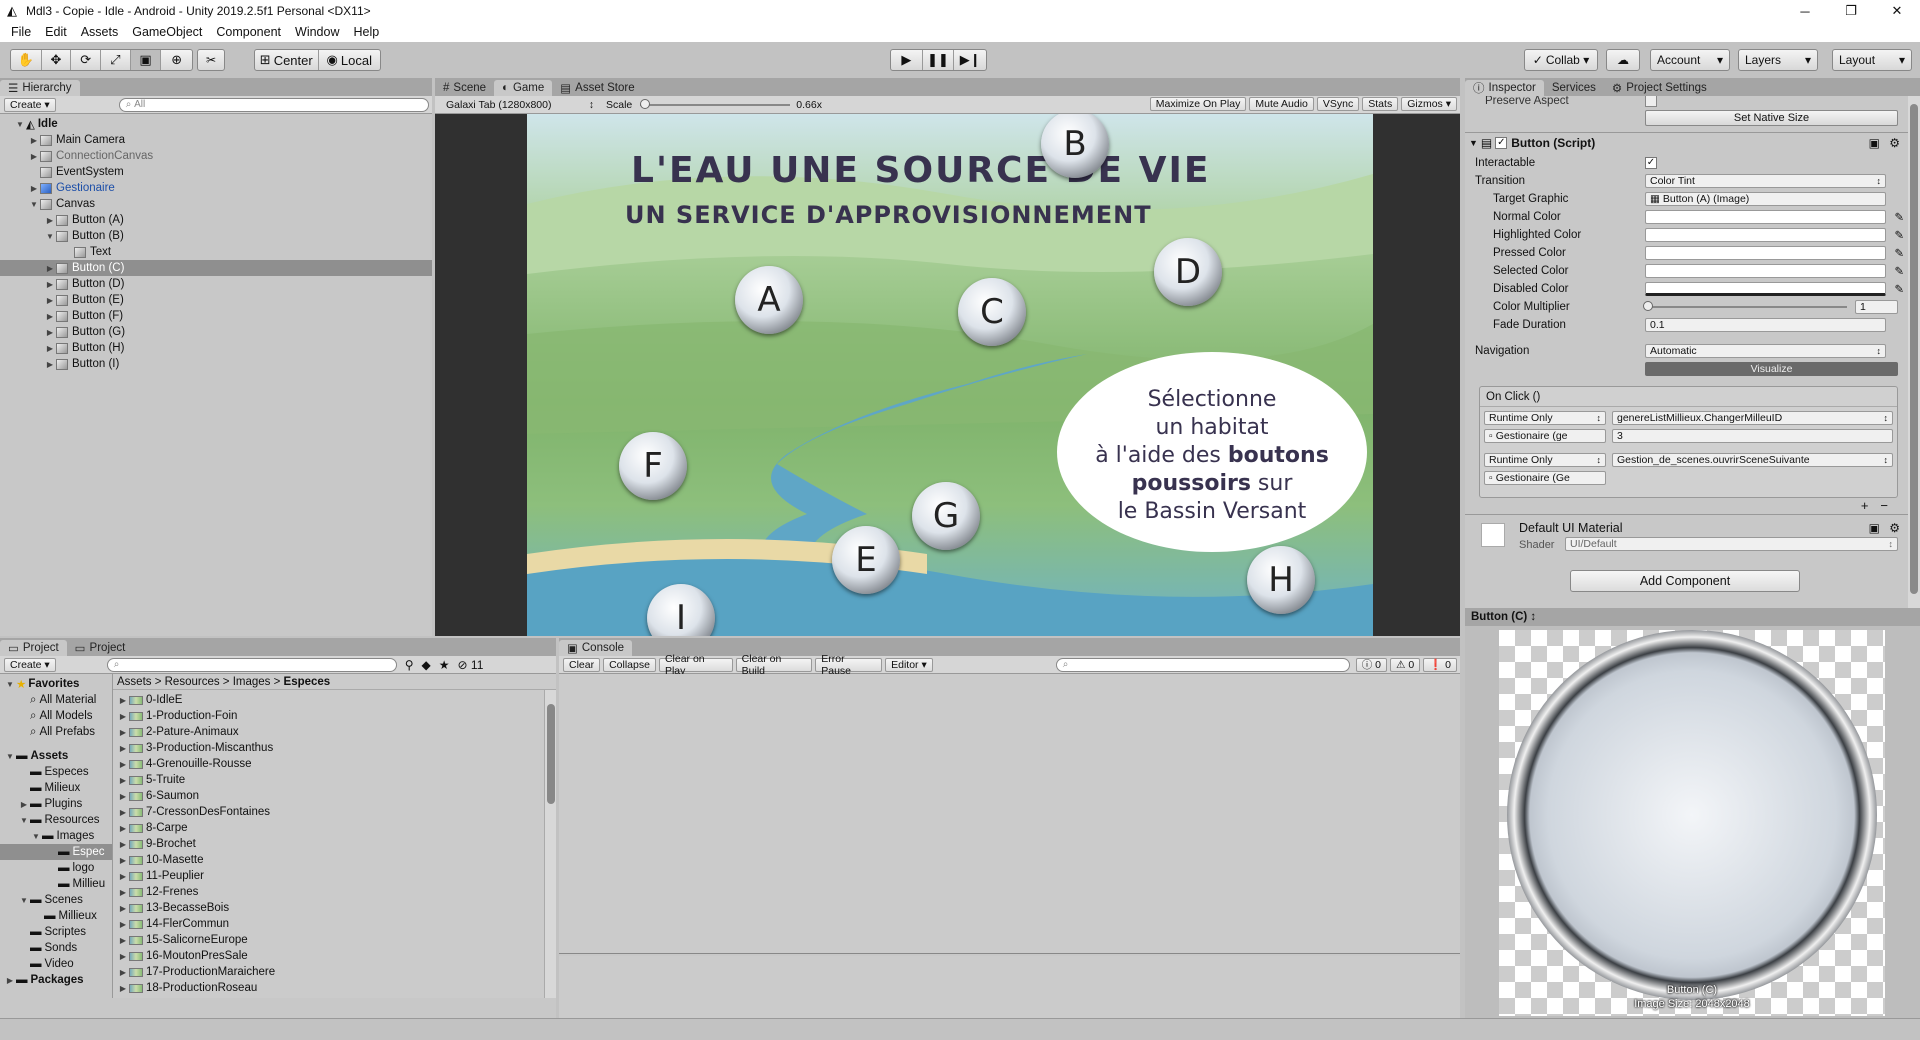 The image size is (1920, 1040). Describe the element at coordinates (1765, 217) in the screenshot. I see `normal-color-field` at that location.